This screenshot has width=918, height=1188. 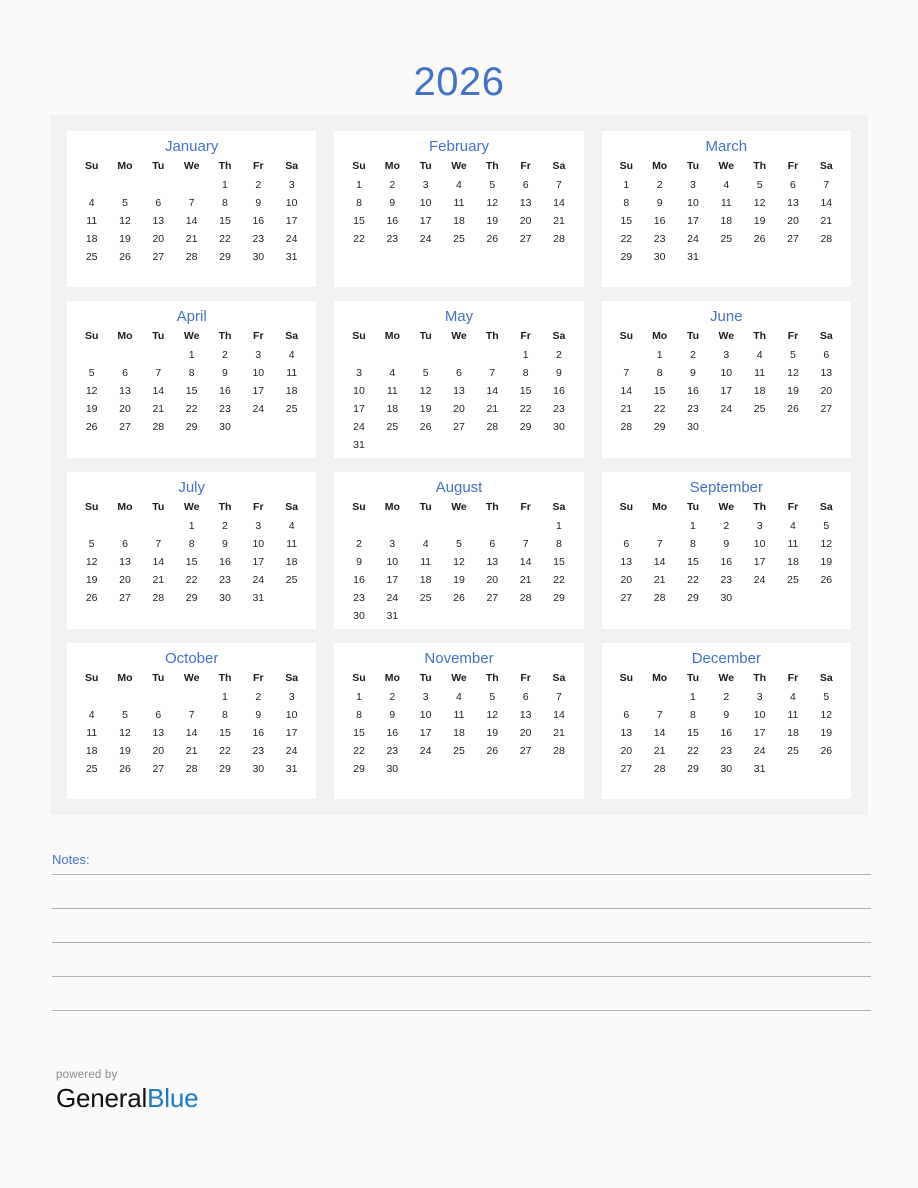 What do you see at coordinates (626, 427) in the screenshot?
I see `day-cell: 28` at bounding box center [626, 427].